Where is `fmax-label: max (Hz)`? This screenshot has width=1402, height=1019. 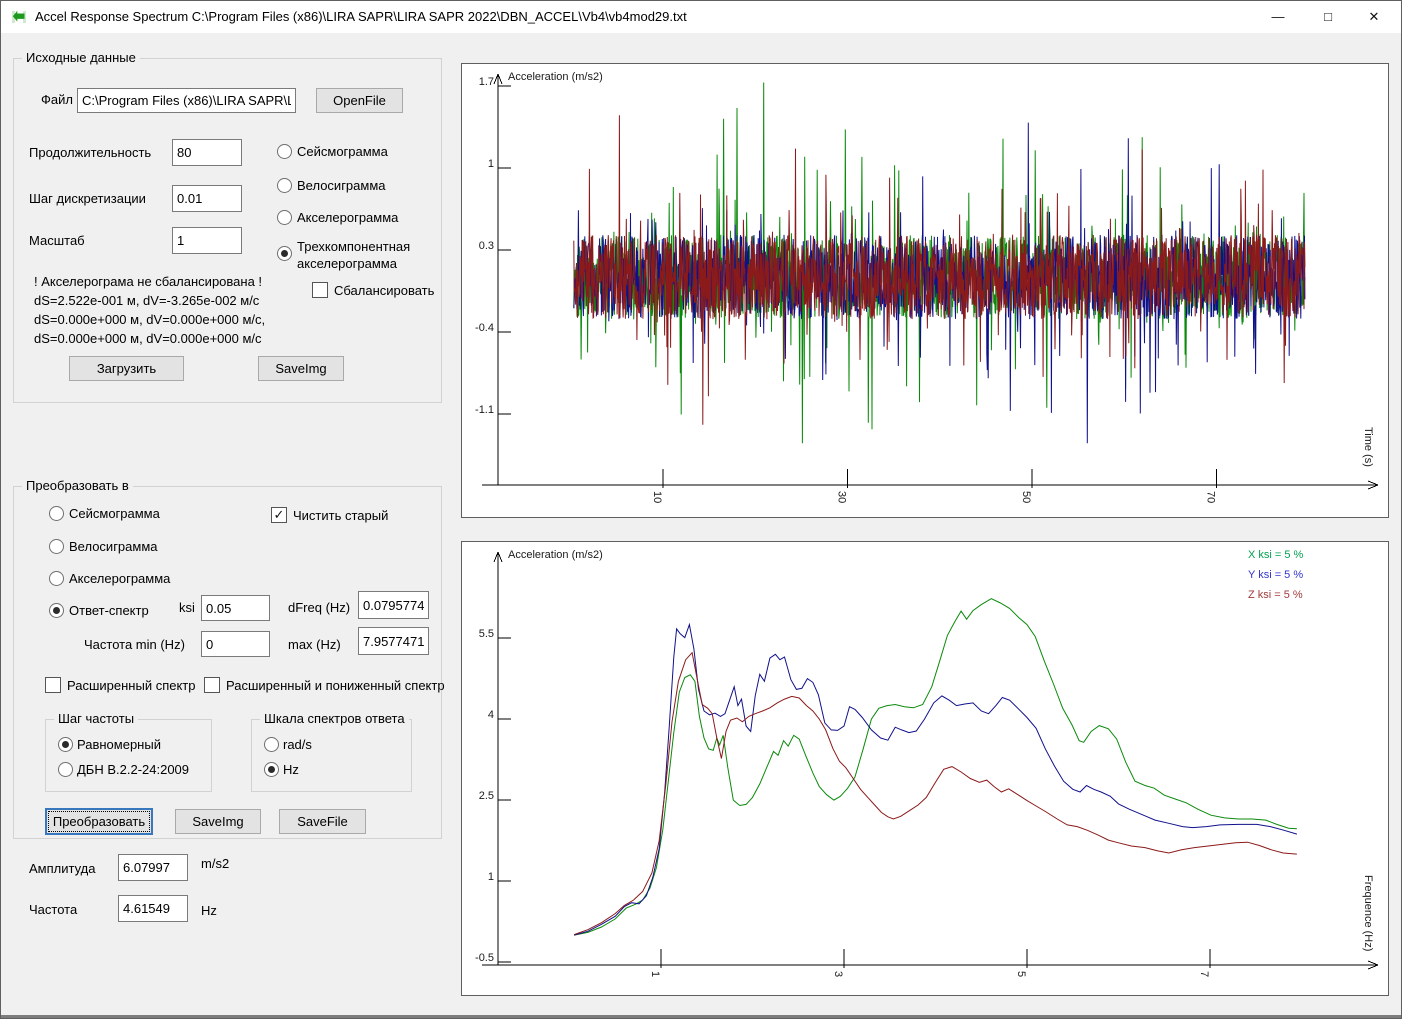 fmax-label: max (Hz) is located at coordinates (314, 644).